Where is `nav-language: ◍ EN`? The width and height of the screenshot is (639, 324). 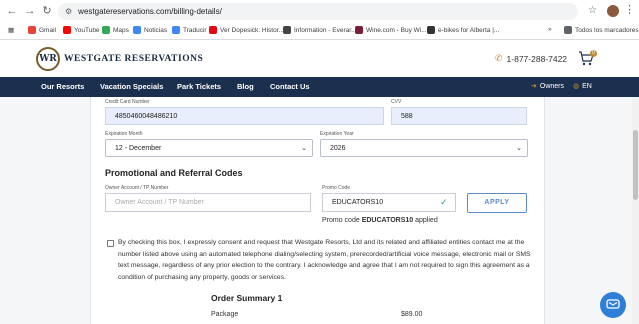
nav-language: ◍ EN is located at coordinates (582, 86).